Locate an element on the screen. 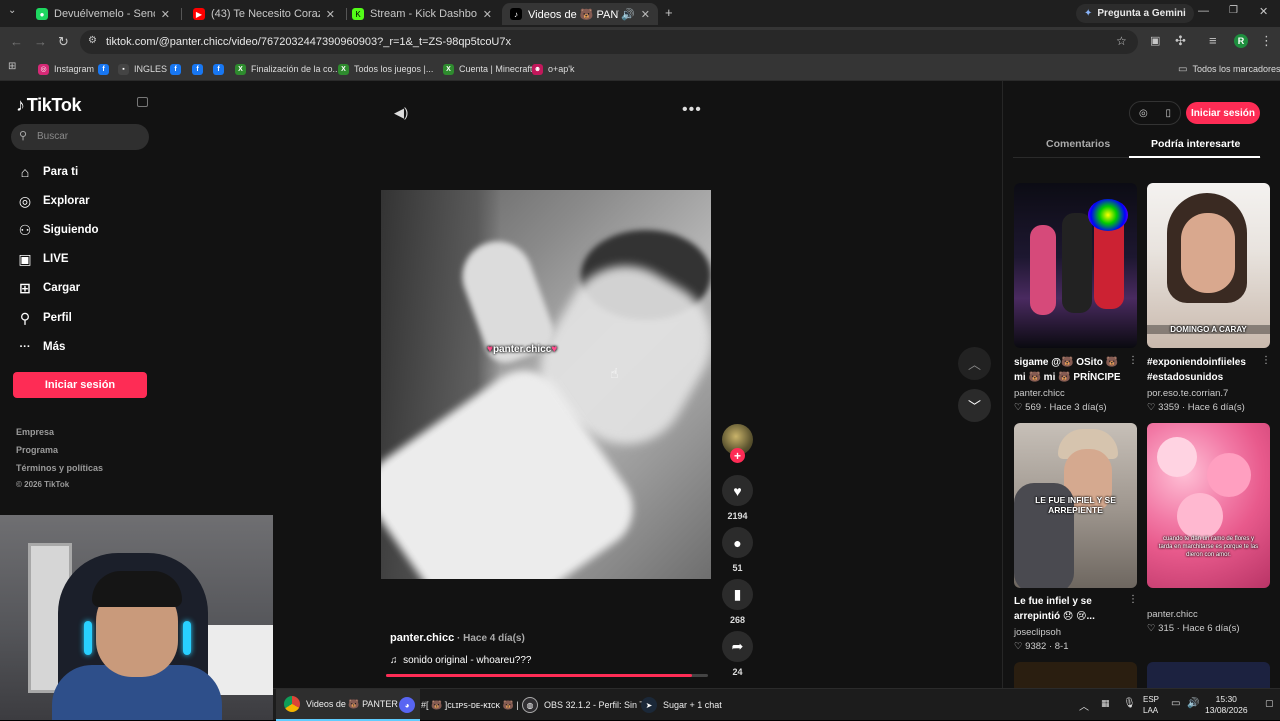  menu-icon: ⋮ is located at coordinates (1266, 41).